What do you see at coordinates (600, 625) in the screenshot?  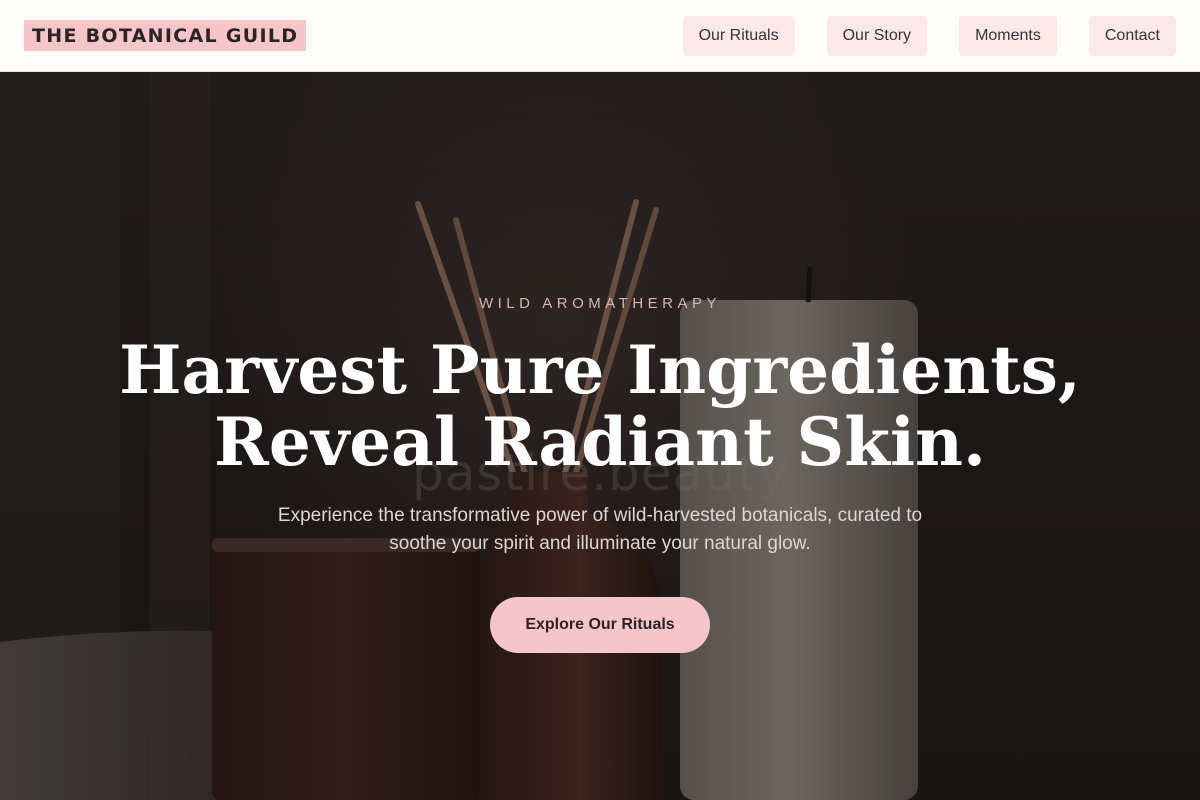 I see `explore-rituals-button: Explore Our Rituals` at bounding box center [600, 625].